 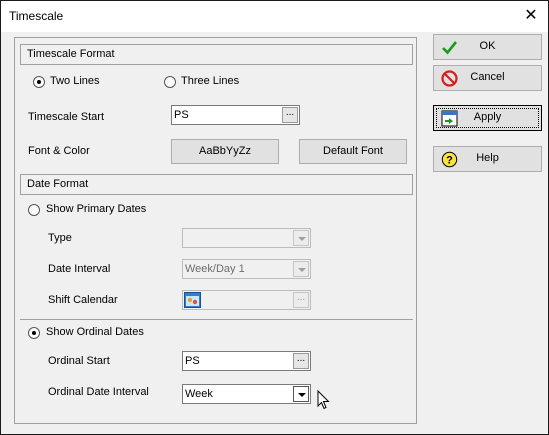 What do you see at coordinates (34, 333) in the screenshot?
I see `show-ordinal-dates-radio` at bounding box center [34, 333].